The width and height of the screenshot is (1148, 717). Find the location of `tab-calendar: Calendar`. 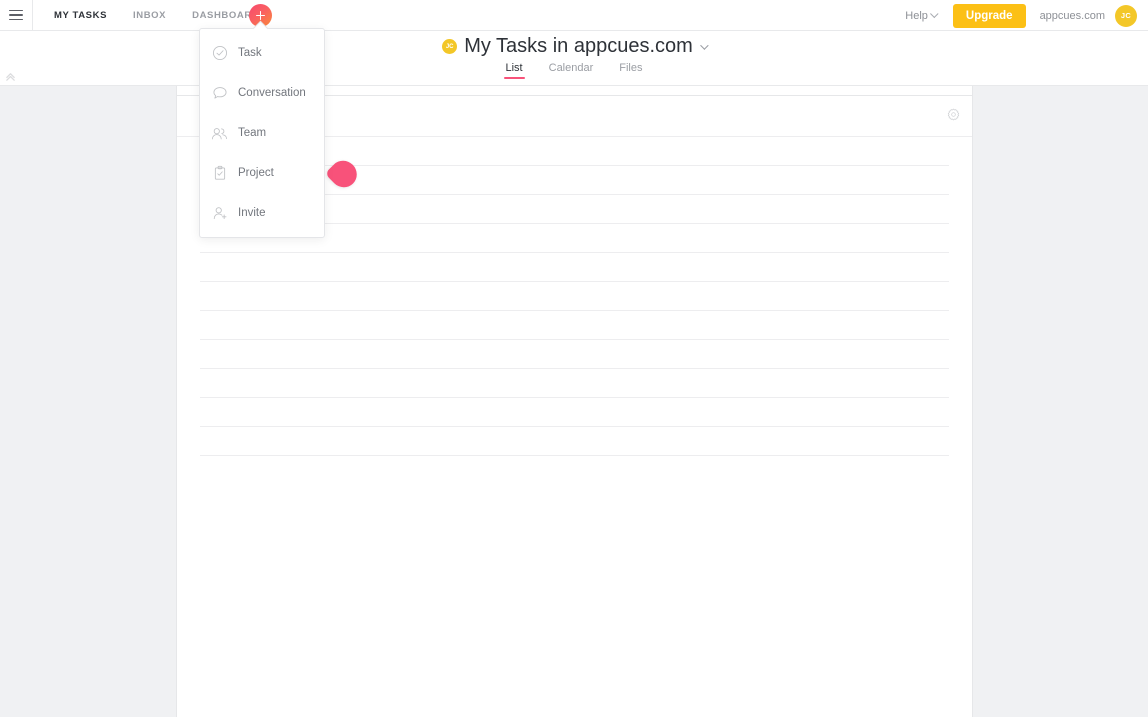

tab-calendar: Calendar is located at coordinates (571, 70).